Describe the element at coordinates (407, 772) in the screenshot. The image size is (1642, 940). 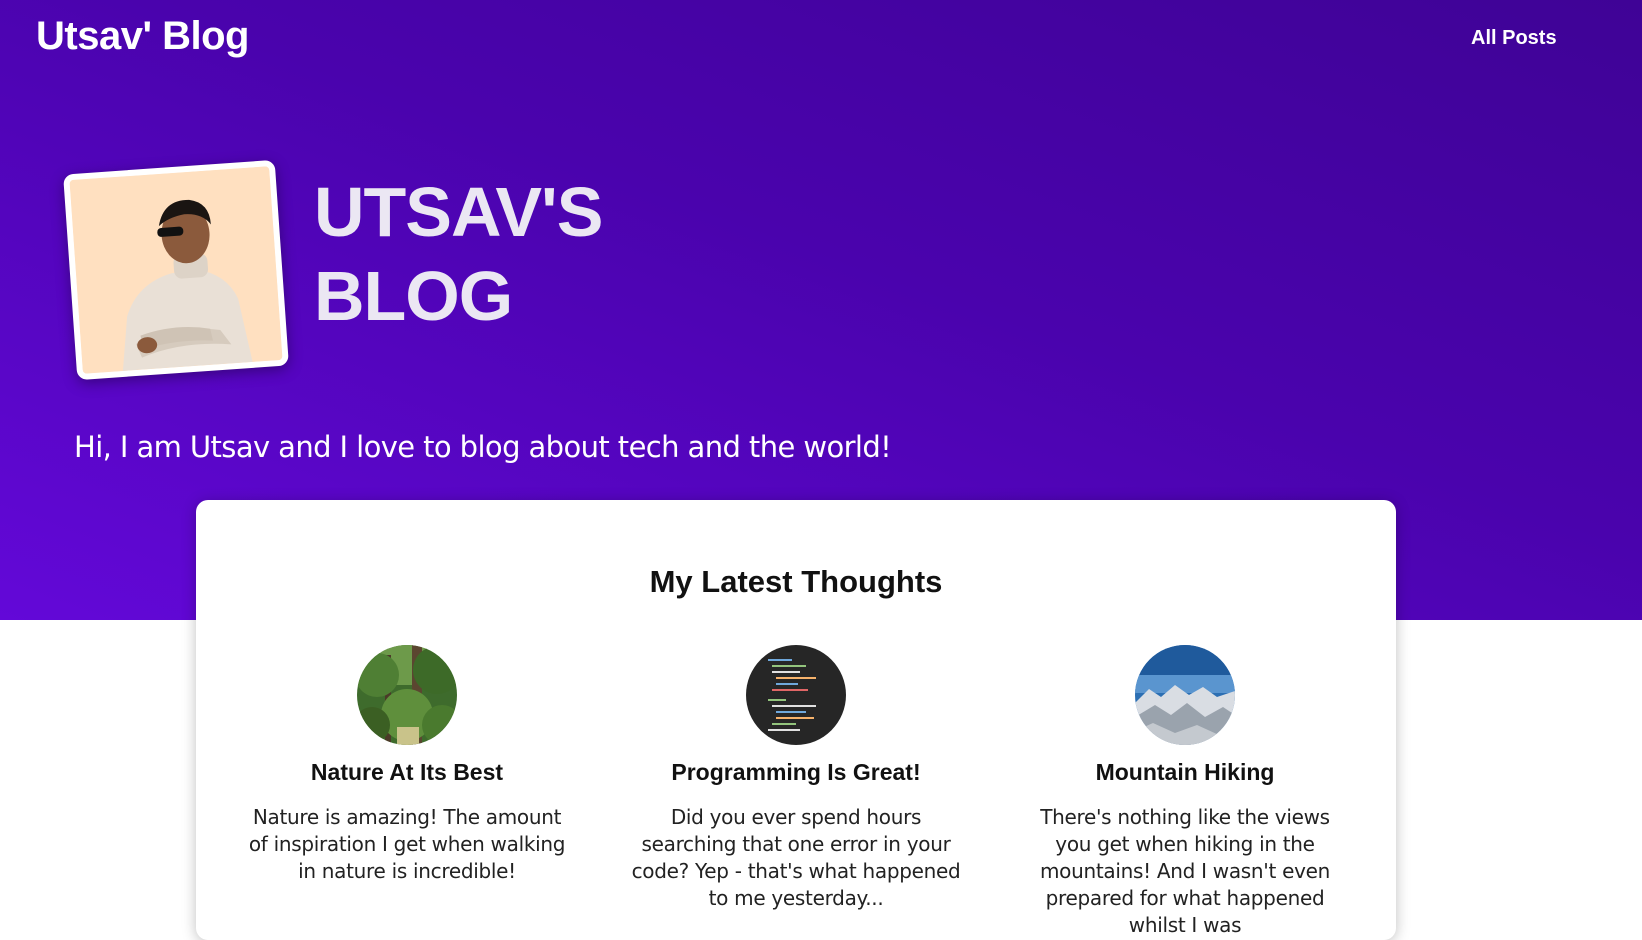
I see `post-title: Nature At Its Best` at that location.